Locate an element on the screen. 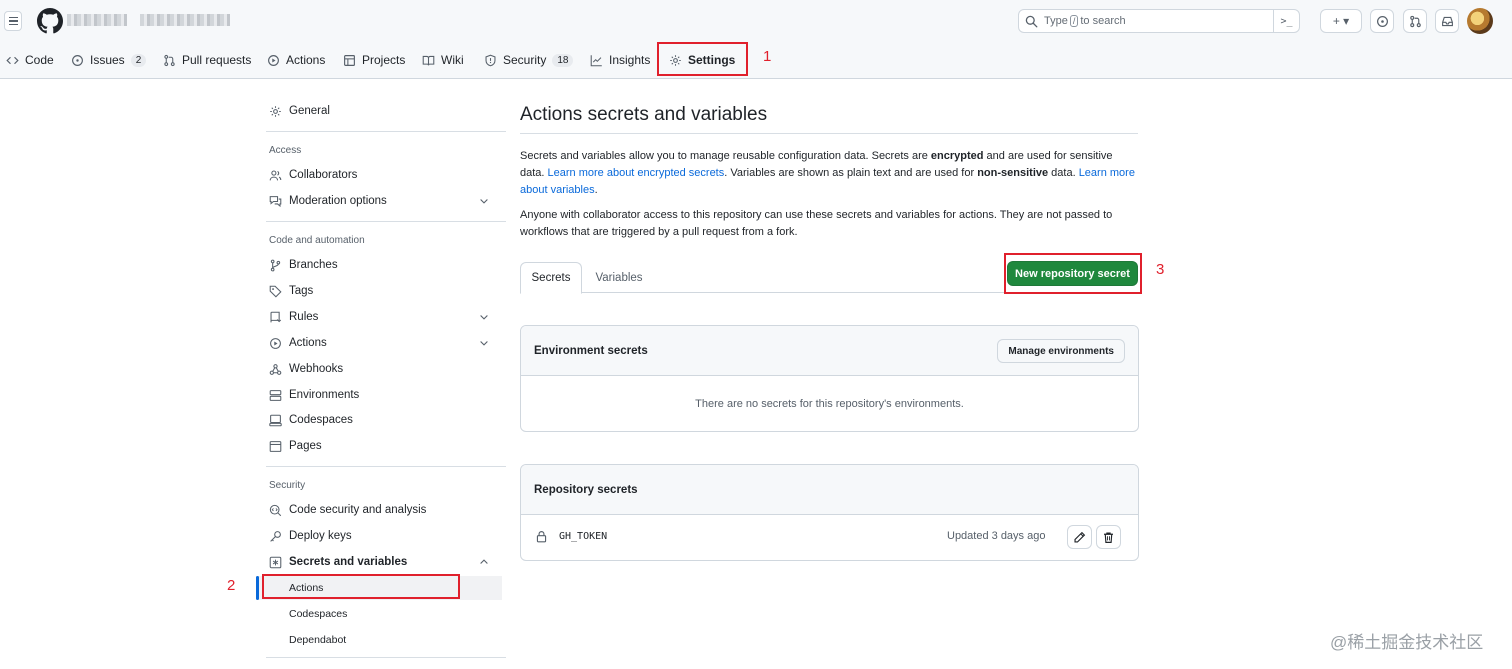 The height and width of the screenshot is (669, 1512). tab-actions-label: Actions is located at coordinates (306, 60).